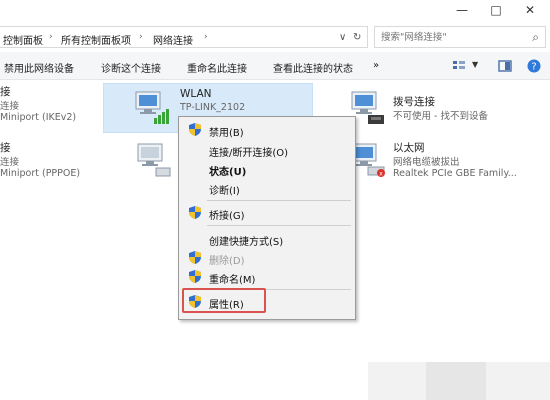 Image resolution: width=550 pixels, height=400 pixels. Describe the element at coordinates (451, 37) in the screenshot. I see `search-input` at that location.